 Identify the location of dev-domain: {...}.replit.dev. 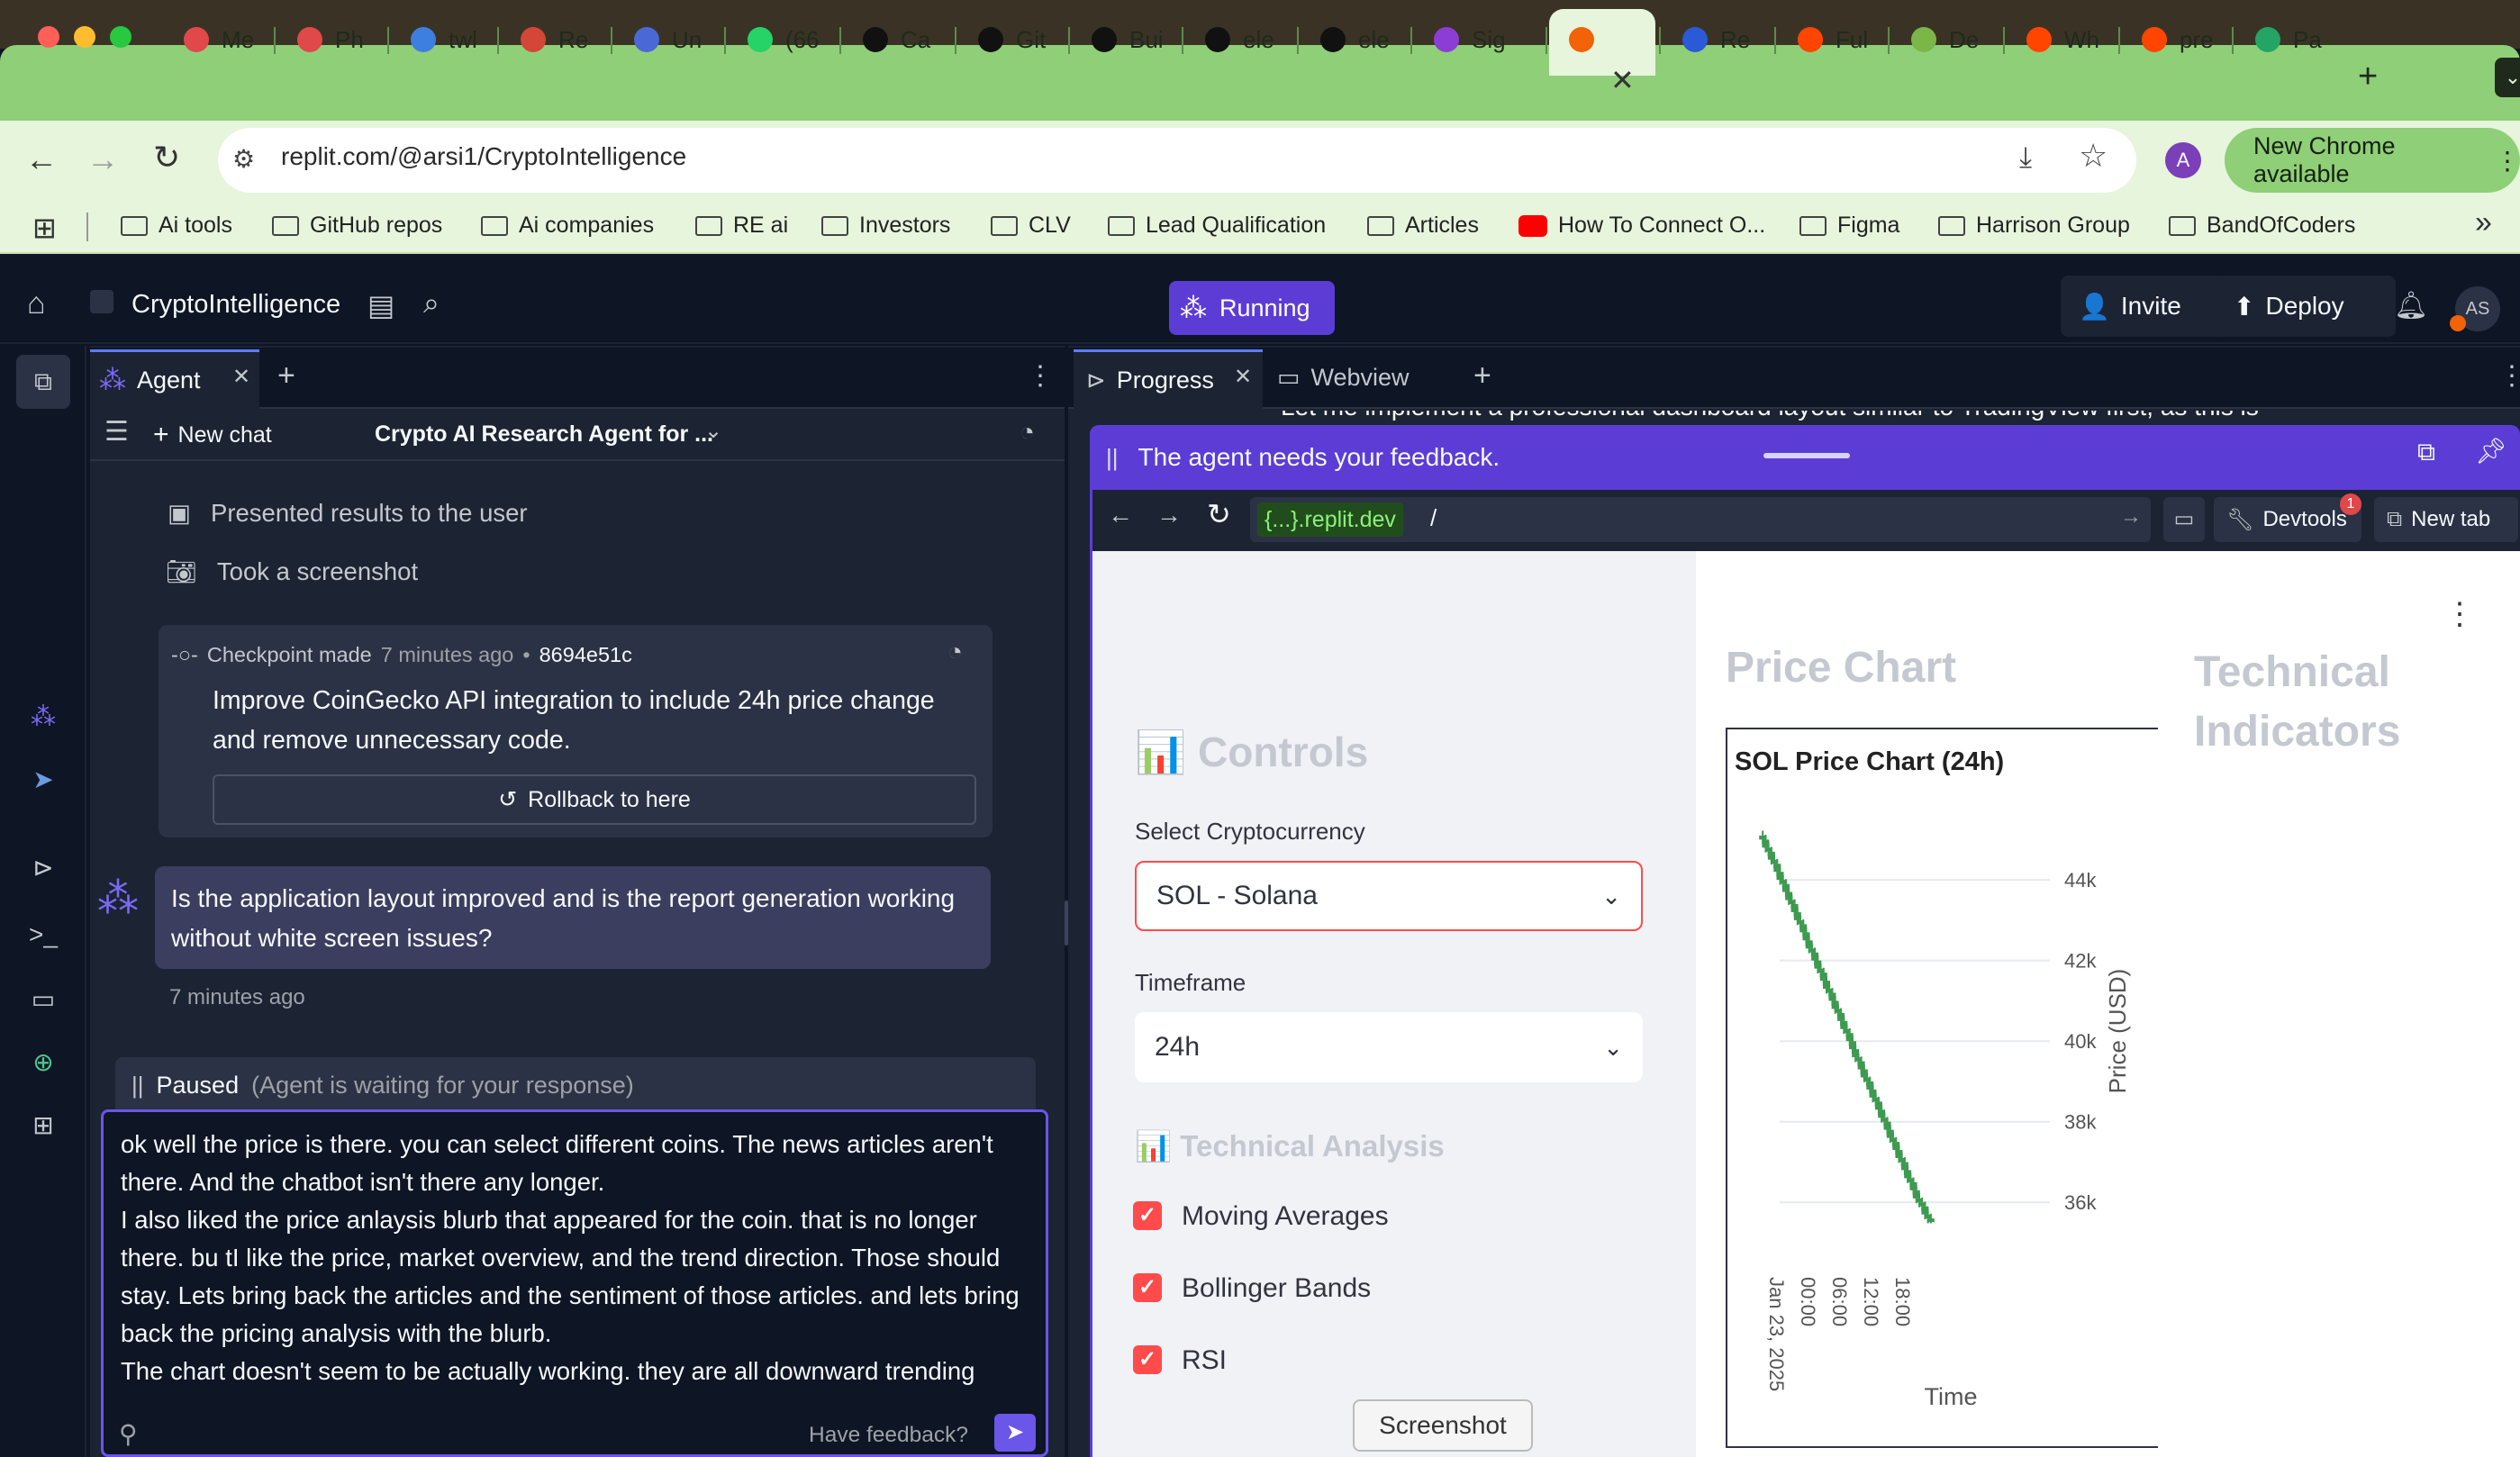
(1330, 519).